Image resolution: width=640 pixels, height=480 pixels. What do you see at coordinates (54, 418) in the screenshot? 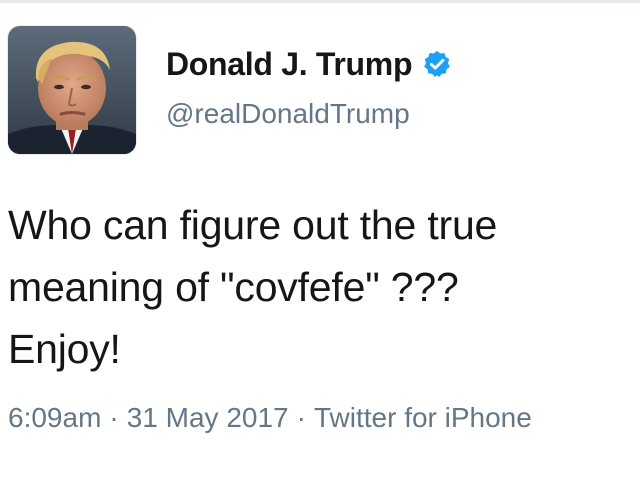
I see `tweet-time: 6:09am` at bounding box center [54, 418].